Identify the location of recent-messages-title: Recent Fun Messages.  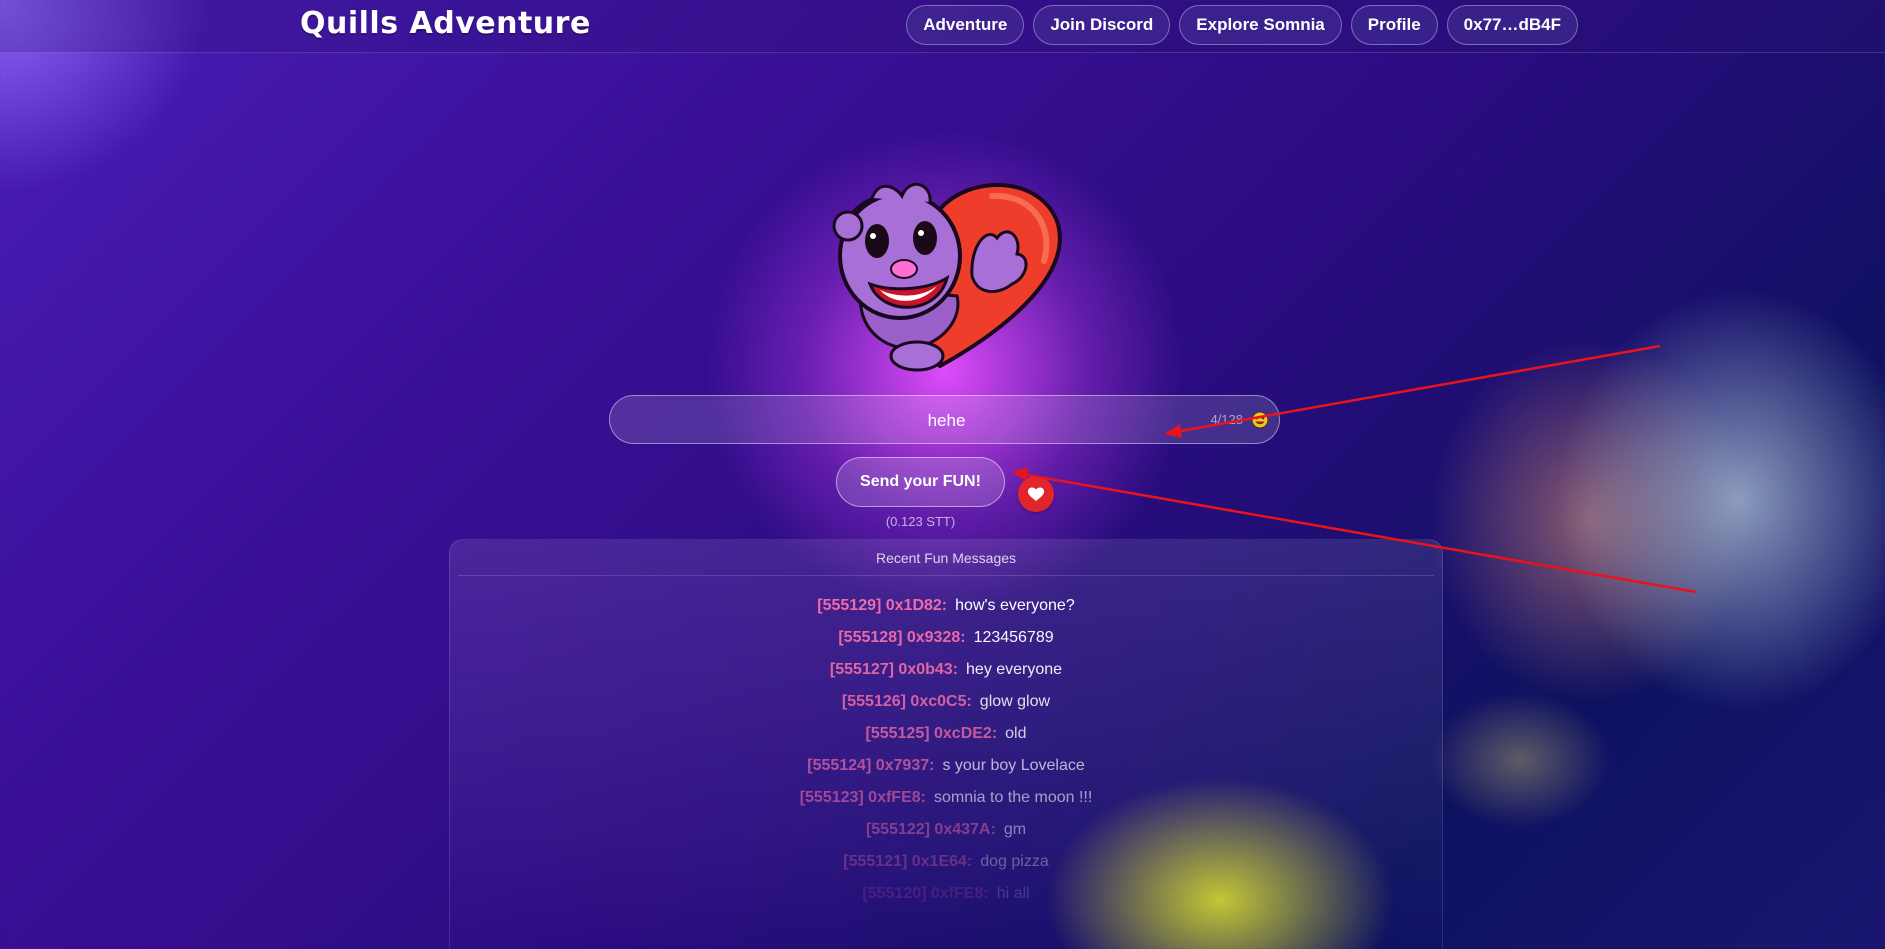
(946, 563).